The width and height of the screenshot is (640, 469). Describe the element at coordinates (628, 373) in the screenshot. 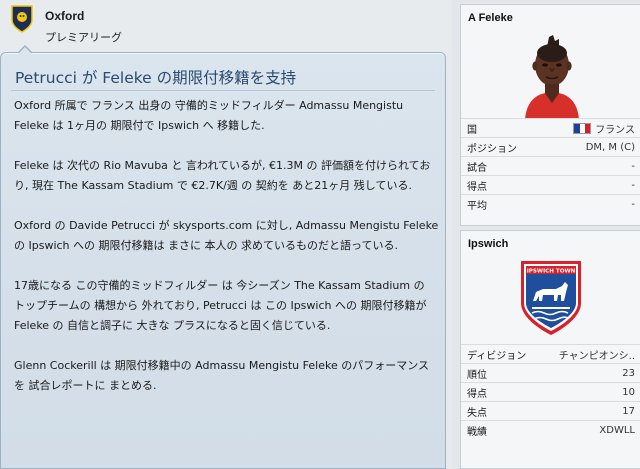

I see `row-value: 23` at that location.